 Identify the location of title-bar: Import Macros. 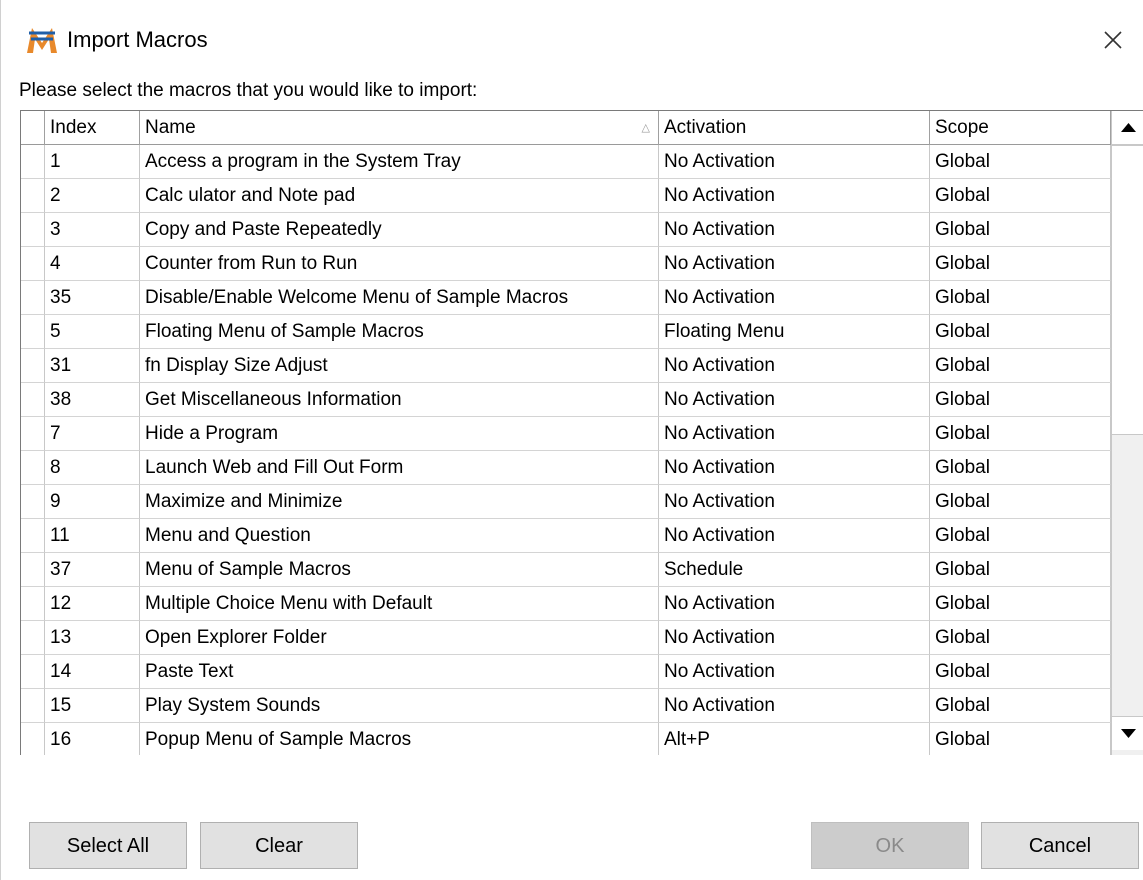
(572, 39).